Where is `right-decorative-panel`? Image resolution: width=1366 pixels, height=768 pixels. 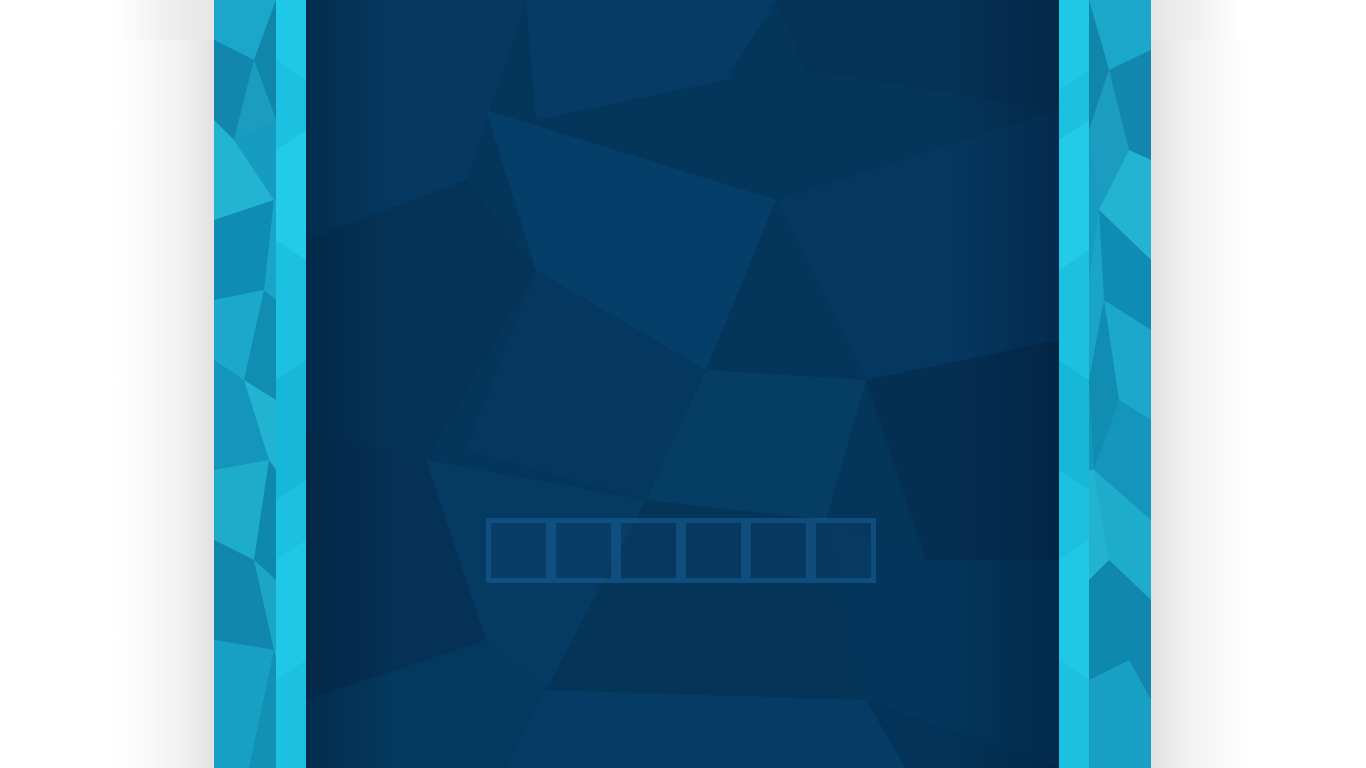 right-decorative-panel is located at coordinates (1105, 384).